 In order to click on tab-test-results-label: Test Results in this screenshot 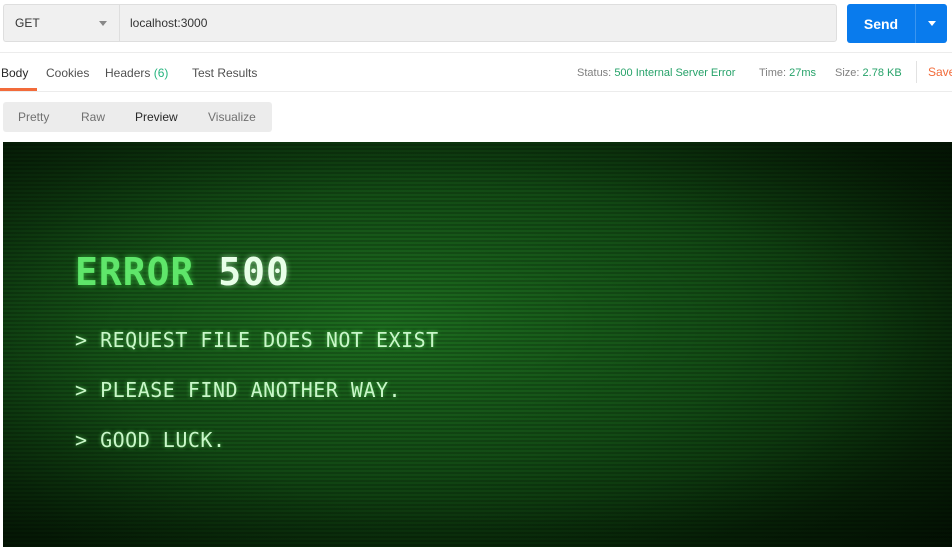, I will do `click(225, 73)`.